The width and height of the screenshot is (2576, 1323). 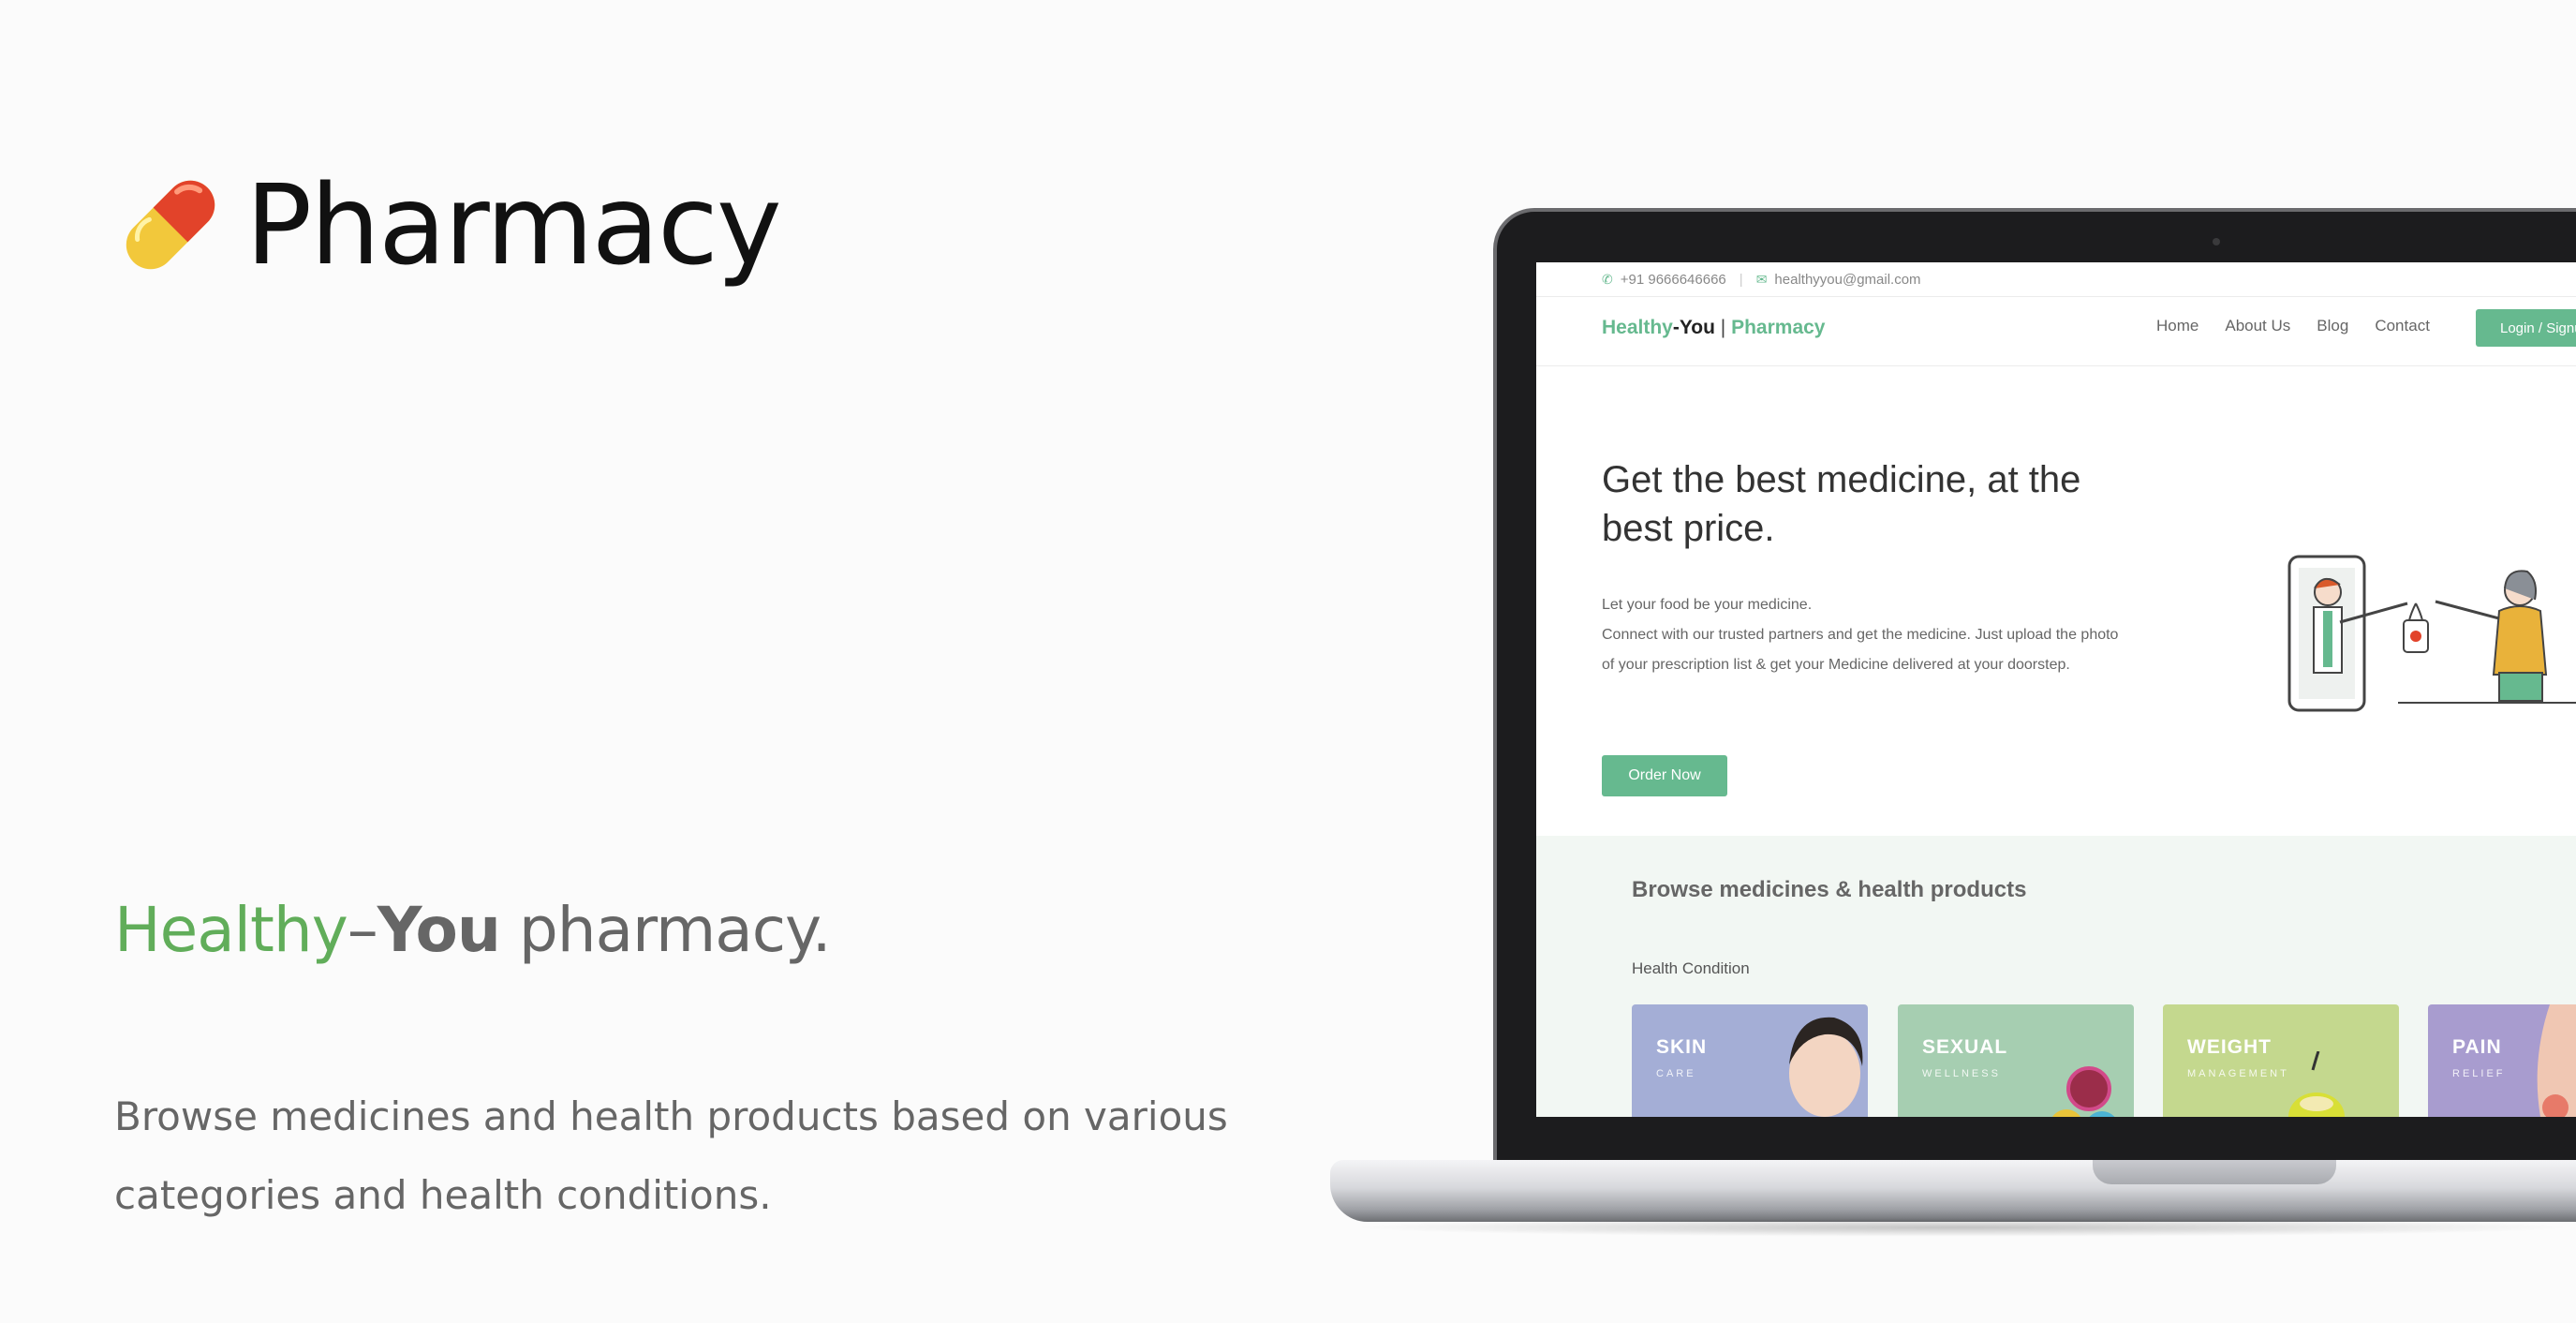 I want to click on products-image, so click(x=2083, y=1091).